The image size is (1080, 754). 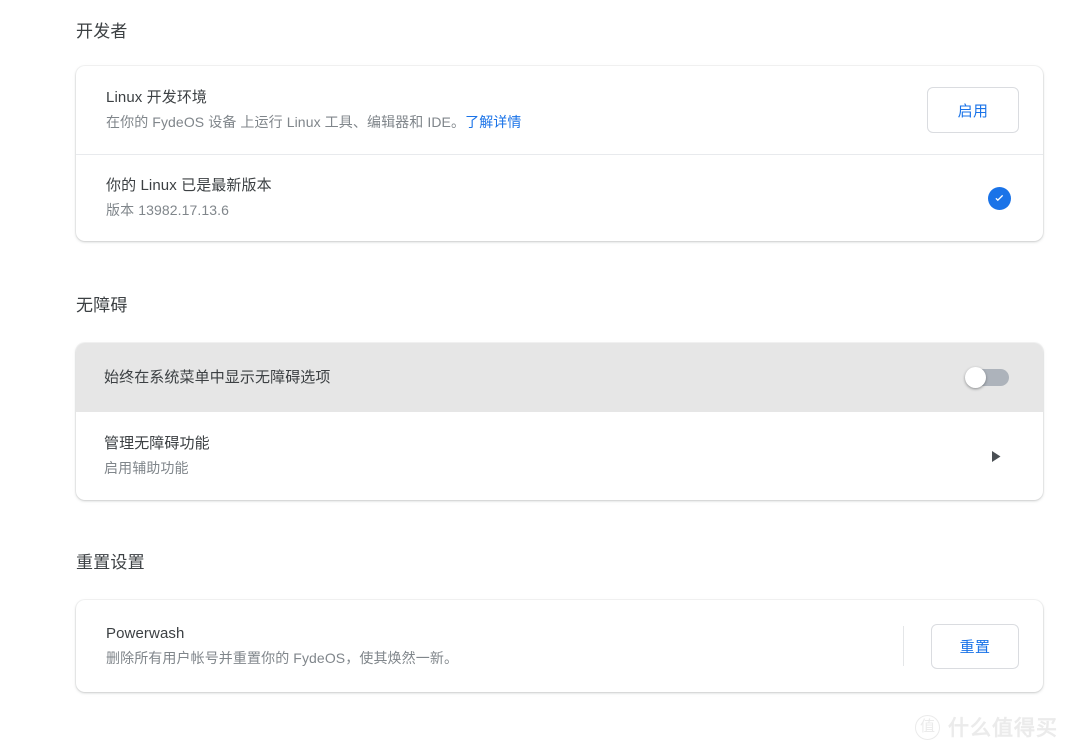 What do you see at coordinates (999, 198) in the screenshot?
I see `check-circle-icon` at bounding box center [999, 198].